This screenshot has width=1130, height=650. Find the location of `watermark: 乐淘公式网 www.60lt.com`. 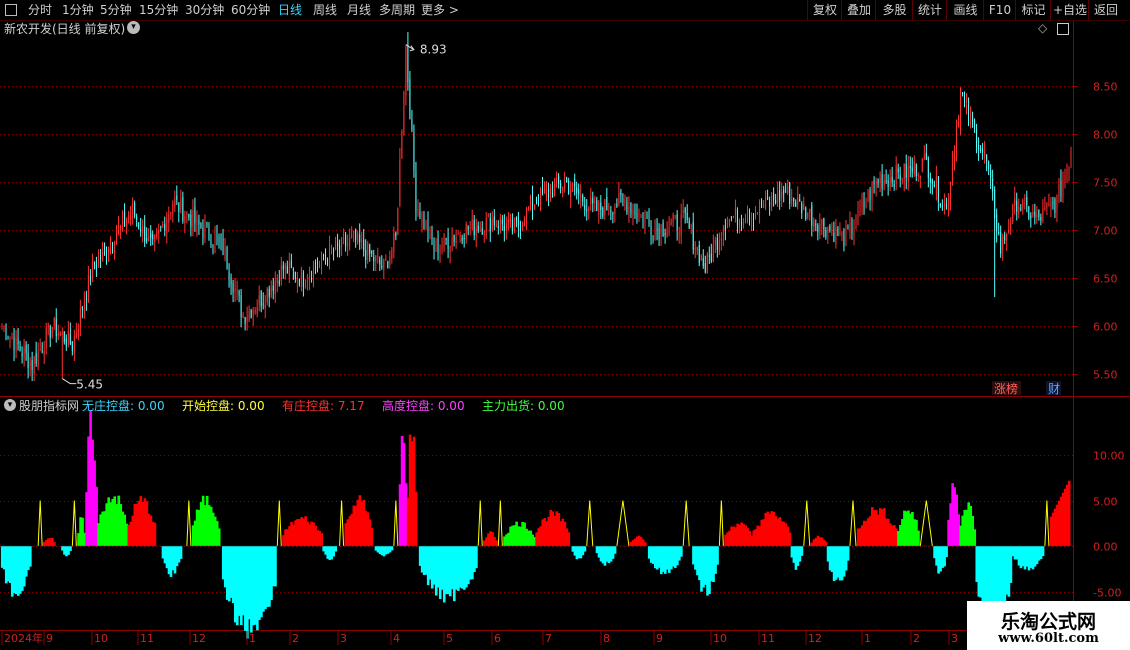

watermark: 乐淘公式网 www.60lt.com is located at coordinates (1048, 625).